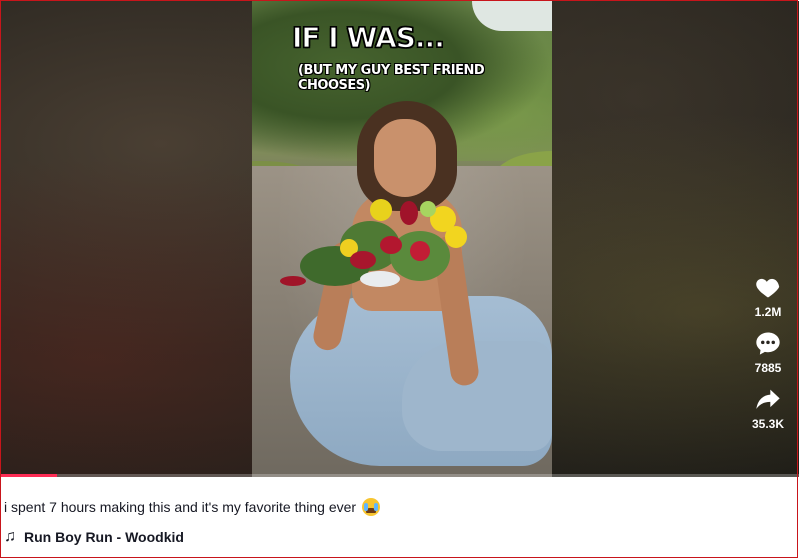 The image size is (800, 560). I want to click on music-title: Run Boy Run - Woodkid, so click(104, 537).